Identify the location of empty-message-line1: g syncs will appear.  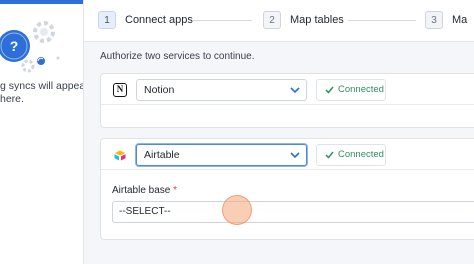
(42, 86).